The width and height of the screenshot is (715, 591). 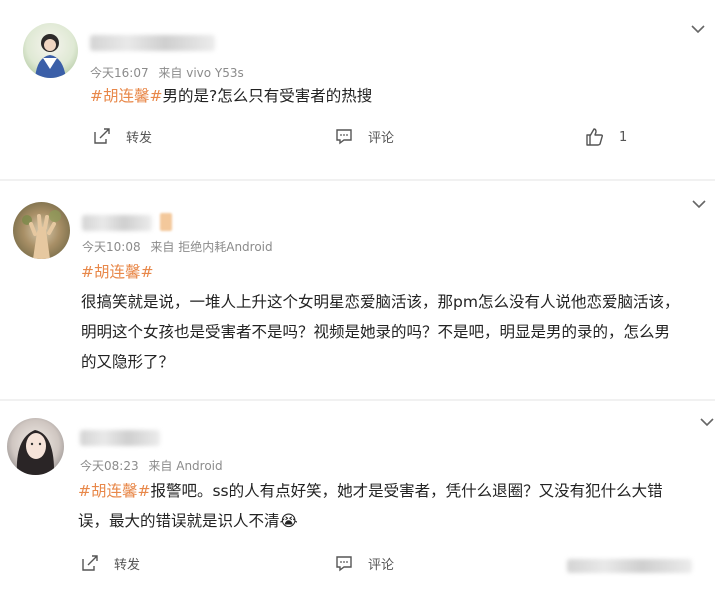 I want to click on like-count: 1, so click(x=623, y=137).